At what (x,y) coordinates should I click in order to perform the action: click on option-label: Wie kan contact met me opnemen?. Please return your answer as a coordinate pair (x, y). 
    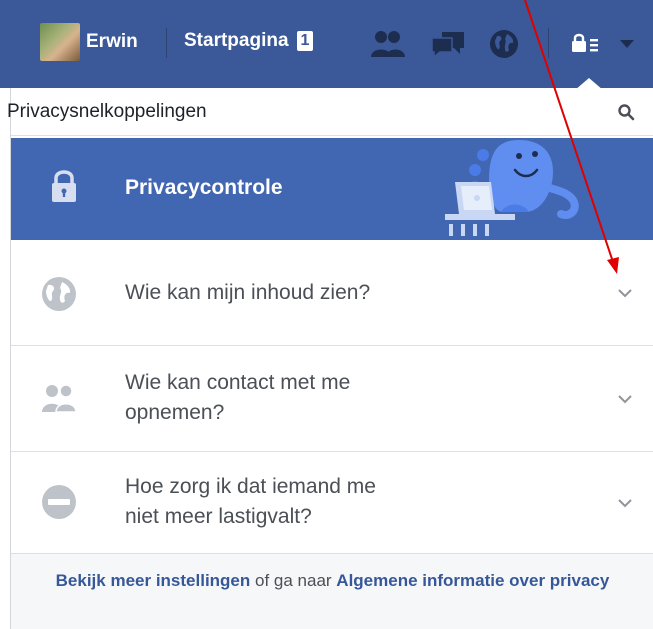
    Looking at the image, I should click on (237, 398).